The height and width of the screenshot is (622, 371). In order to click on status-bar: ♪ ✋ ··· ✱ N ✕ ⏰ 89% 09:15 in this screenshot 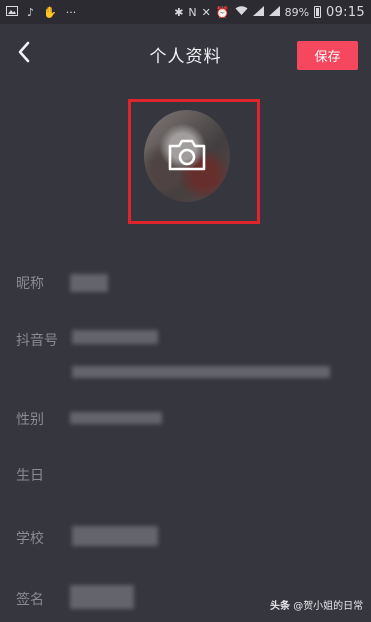, I will do `click(185, 12)`.